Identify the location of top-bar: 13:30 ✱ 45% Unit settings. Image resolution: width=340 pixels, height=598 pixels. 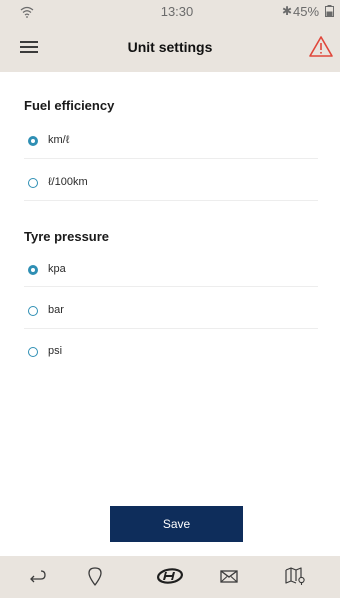
(170, 36).